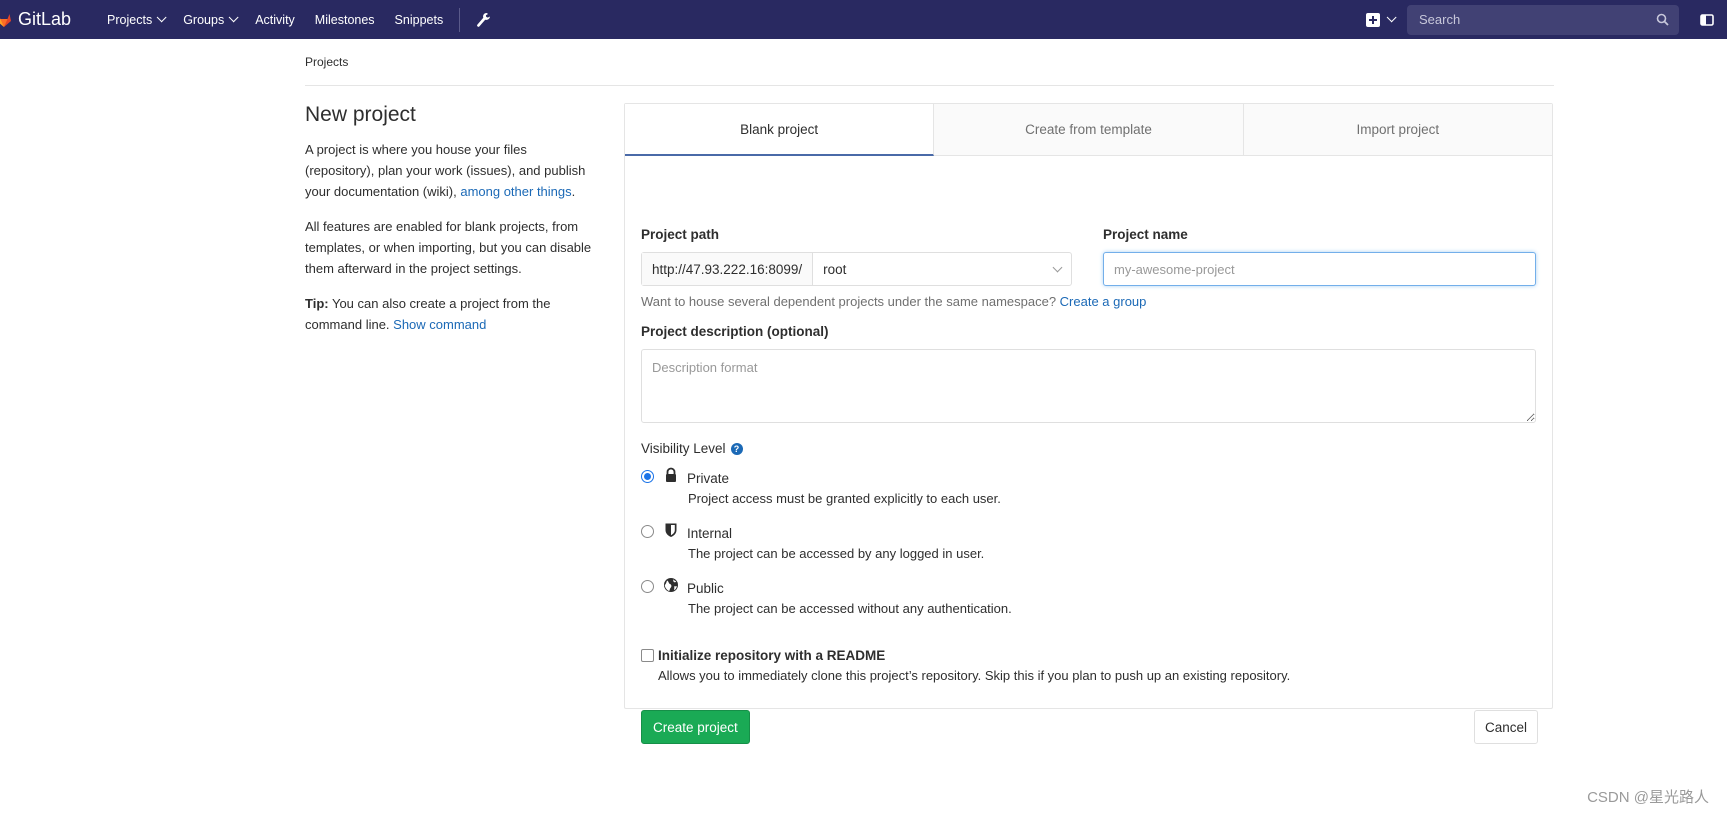 This screenshot has width=1727, height=819. What do you see at coordinates (728, 269) in the screenshot?
I see `path-prefix: http://47.93.222.16:8099/` at bounding box center [728, 269].